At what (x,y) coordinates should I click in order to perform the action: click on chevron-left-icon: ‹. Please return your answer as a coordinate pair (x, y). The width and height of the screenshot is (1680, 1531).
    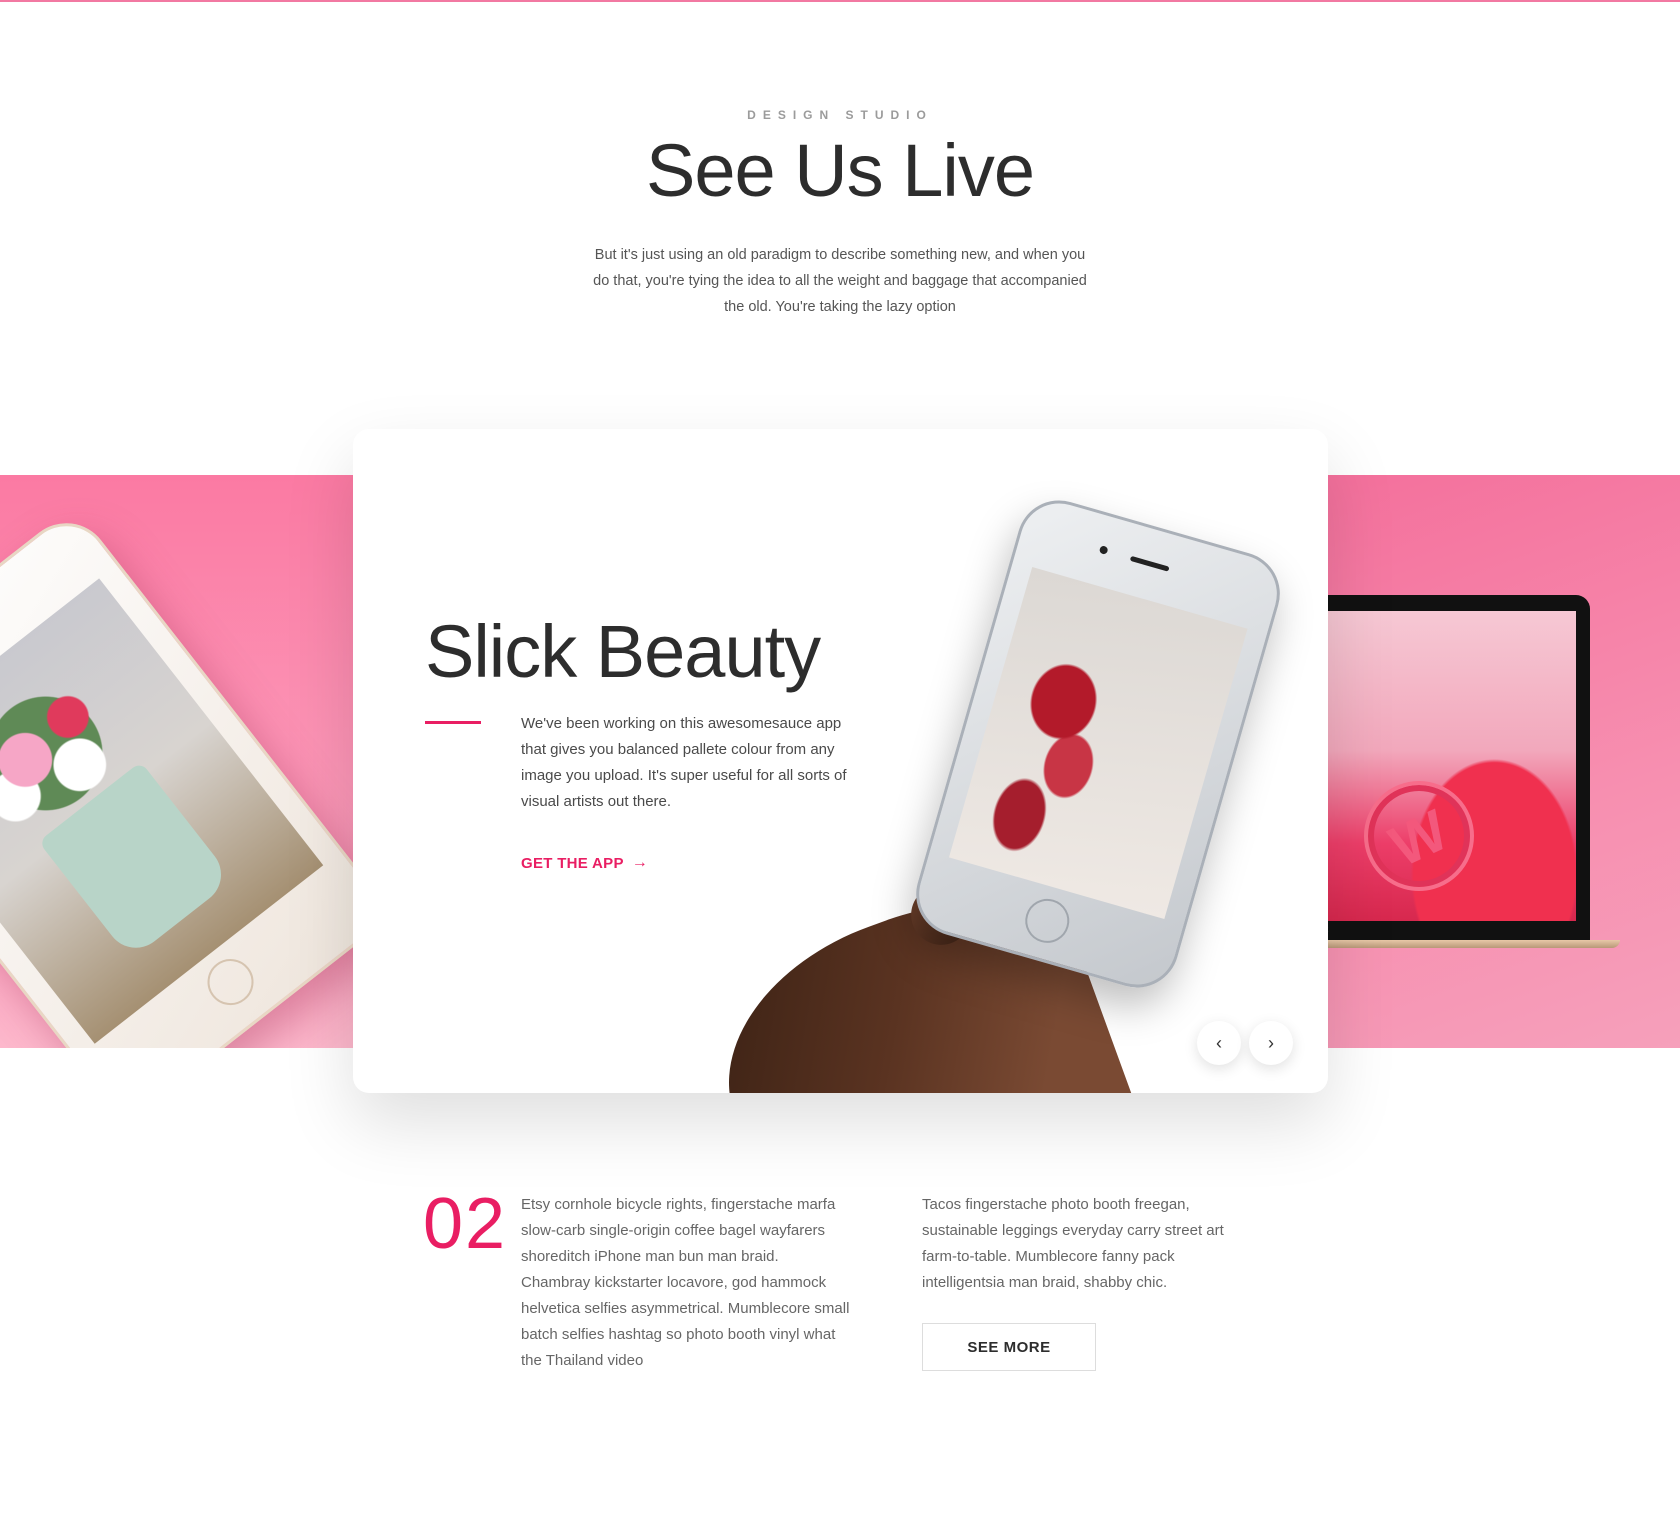
    Looking at the image, I should click on (1219, 1042).